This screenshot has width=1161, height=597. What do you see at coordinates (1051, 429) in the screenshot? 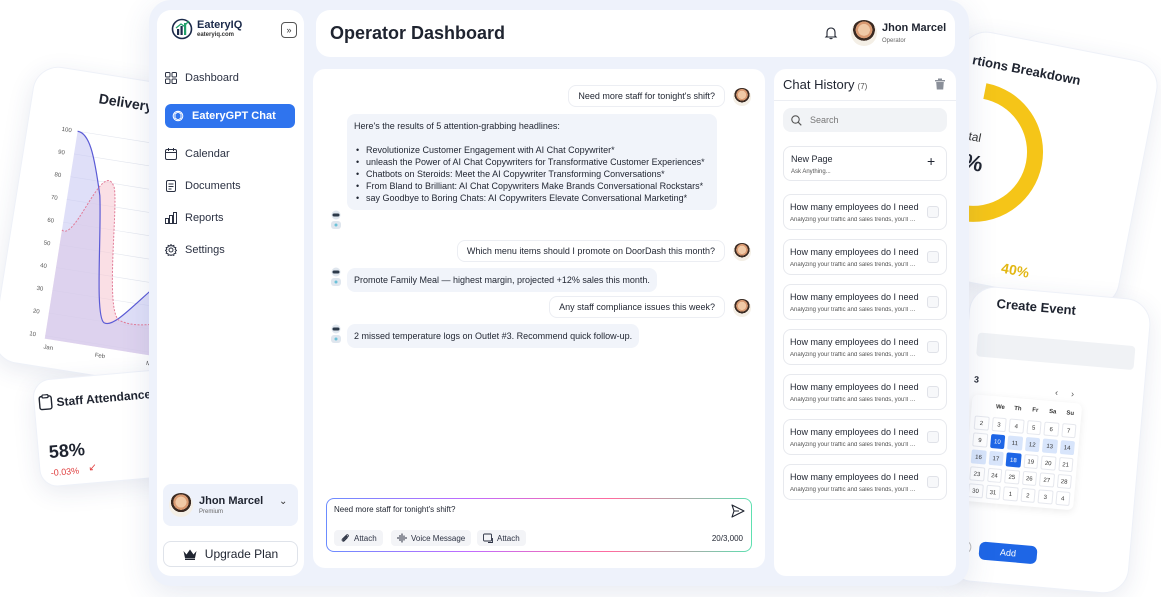
I see `calendar-day: 6` at bounding box center [1051, 429].